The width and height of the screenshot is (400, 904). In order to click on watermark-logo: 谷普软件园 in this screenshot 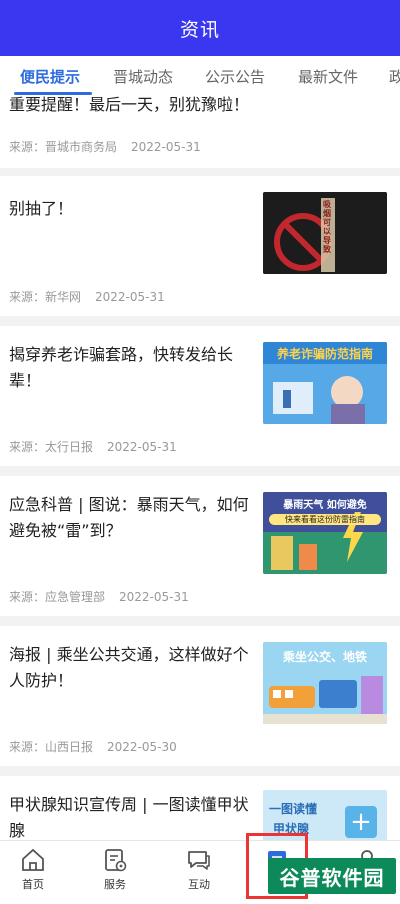, I will do `click(332, 876)`.